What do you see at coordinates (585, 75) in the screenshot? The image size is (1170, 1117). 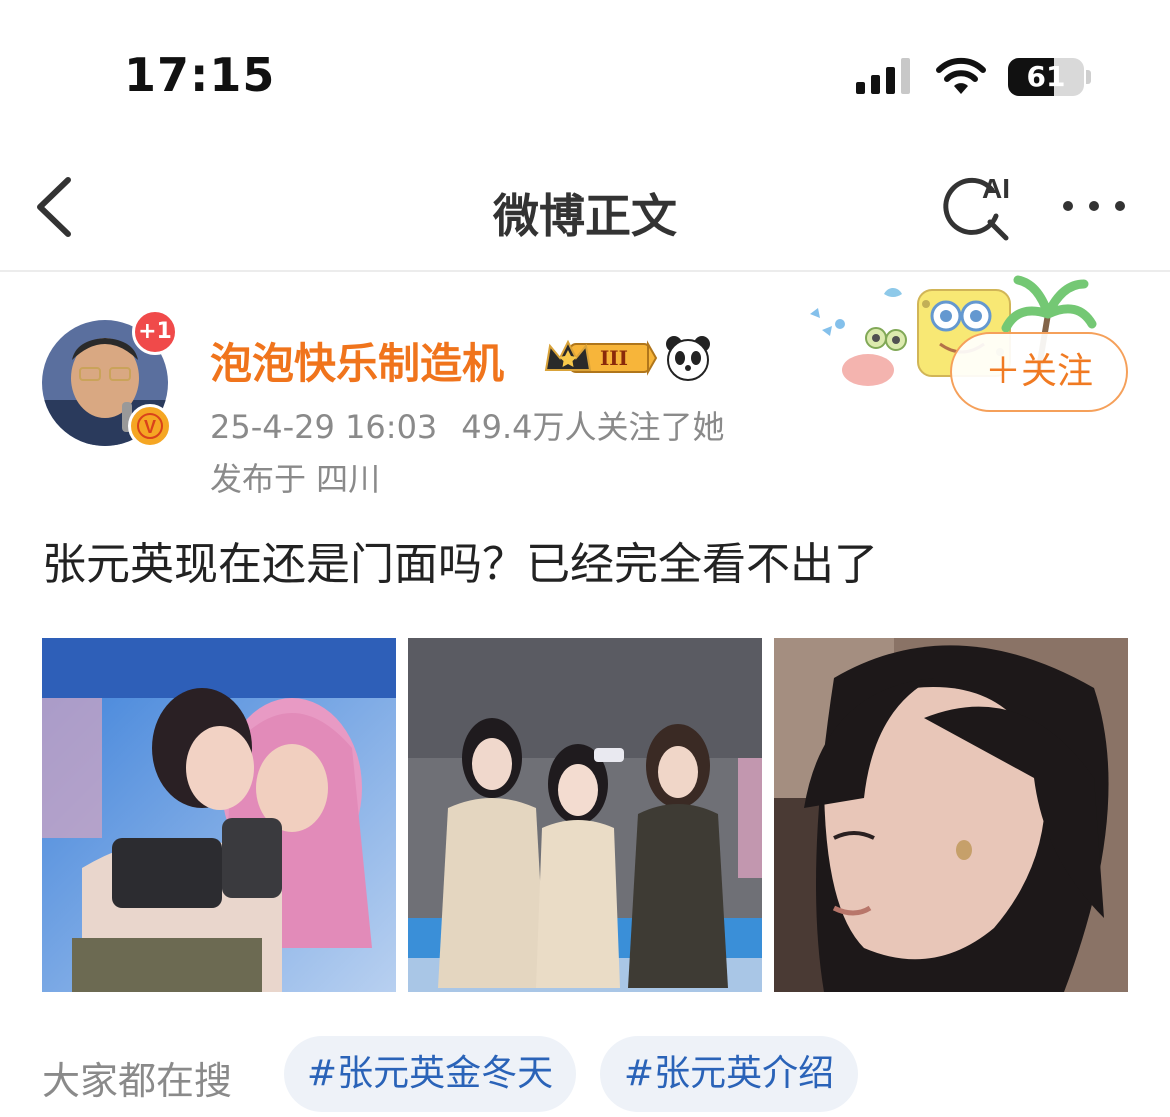 I see `status-bar: 17:15 61` at bounding box center [585, 75].